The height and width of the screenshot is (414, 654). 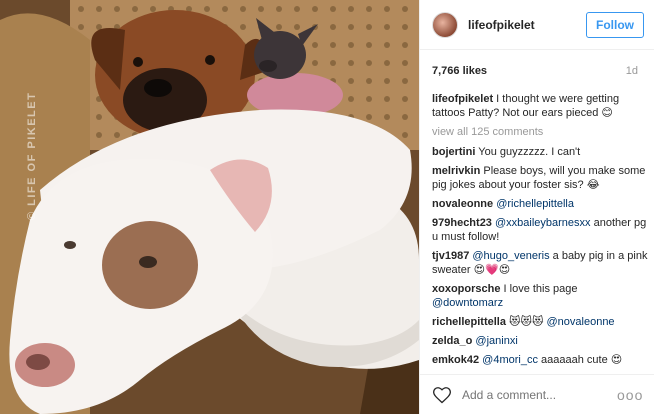 What do you see at coordinates (615, 24) in the screenshot?
I see `follow-button: Follow` at bounding box center [615, 24].